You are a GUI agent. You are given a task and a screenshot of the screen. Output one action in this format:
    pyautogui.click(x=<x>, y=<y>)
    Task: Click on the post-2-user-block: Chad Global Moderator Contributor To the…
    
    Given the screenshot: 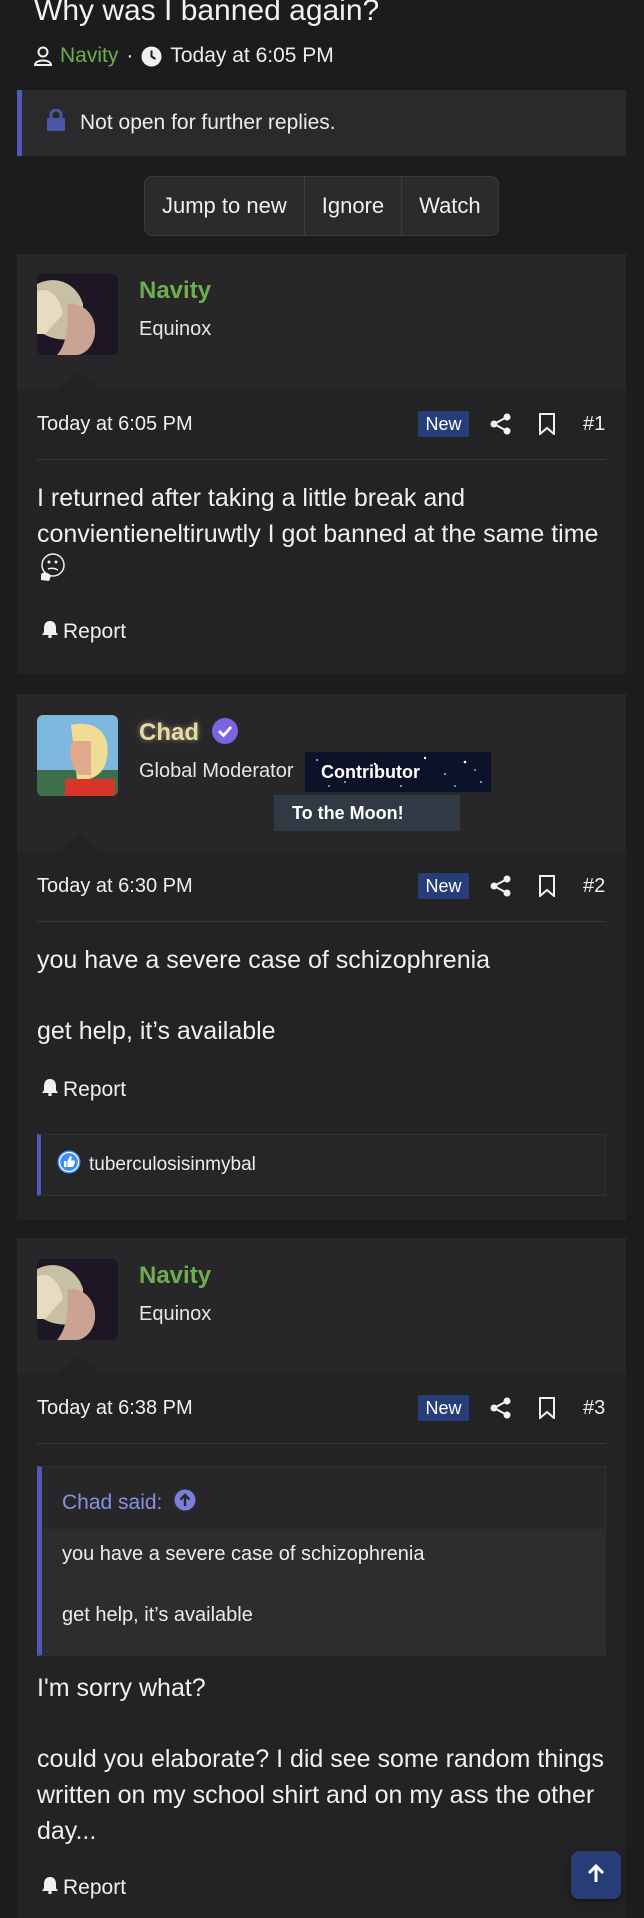 What is the action you would take?
    pyautogui.click(x=321, y=773)
    